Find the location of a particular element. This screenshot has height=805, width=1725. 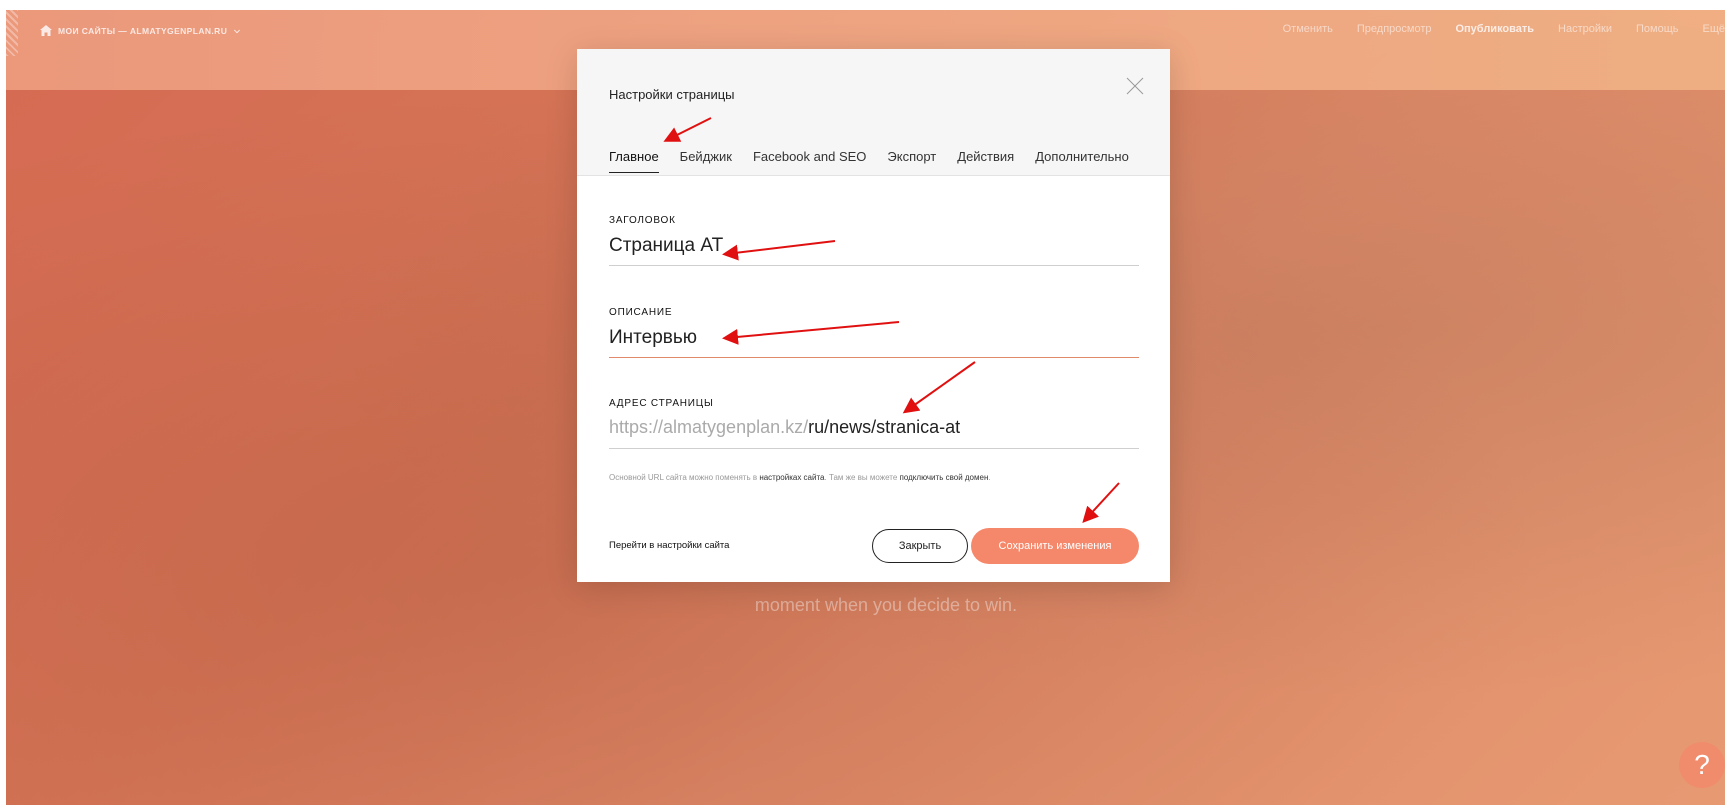

tab-main: Главное is located at coordinates (634, 161).